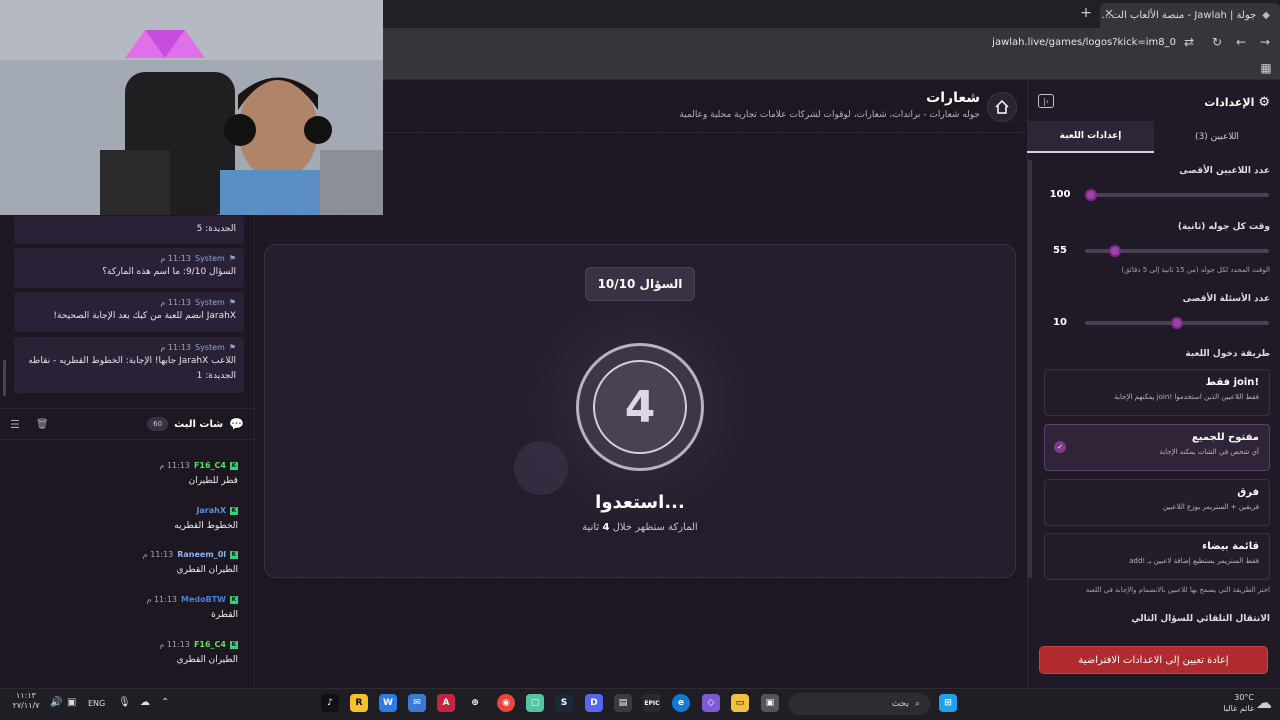 This screenshot has width=1280, height=720. I want to click on chat-header: 💬 شات البث 60 🗑 ☰, so click(127, 424).